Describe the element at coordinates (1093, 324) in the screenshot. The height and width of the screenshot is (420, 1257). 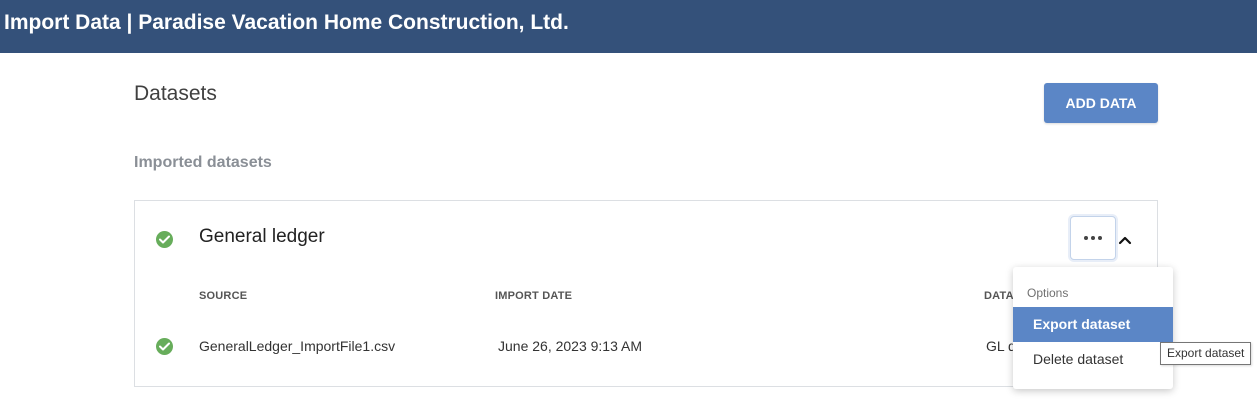
I see `export-dataset-menu-item: Export dataset` at that location.